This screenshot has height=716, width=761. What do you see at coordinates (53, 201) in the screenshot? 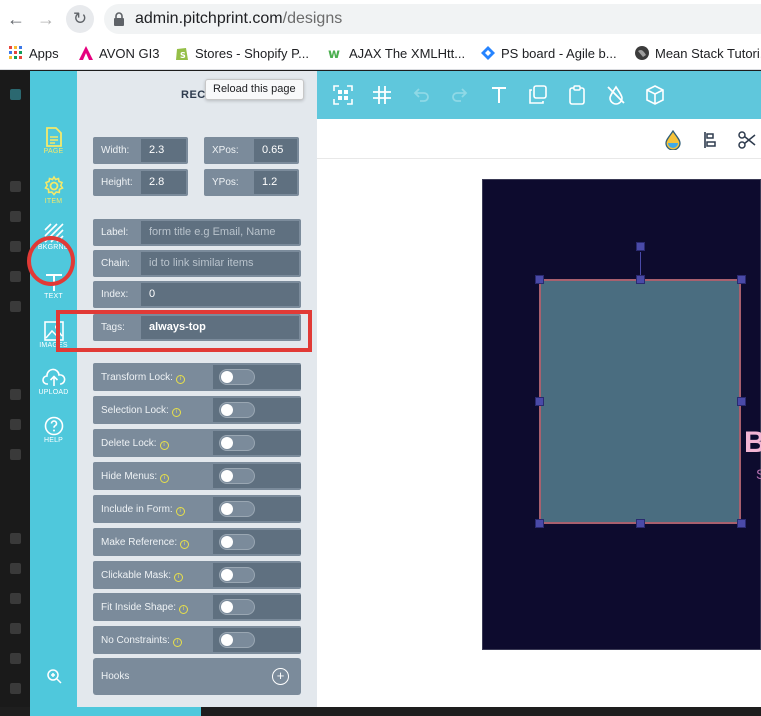
I see `tool-label: ITEM` at bounding box center [53, 201].